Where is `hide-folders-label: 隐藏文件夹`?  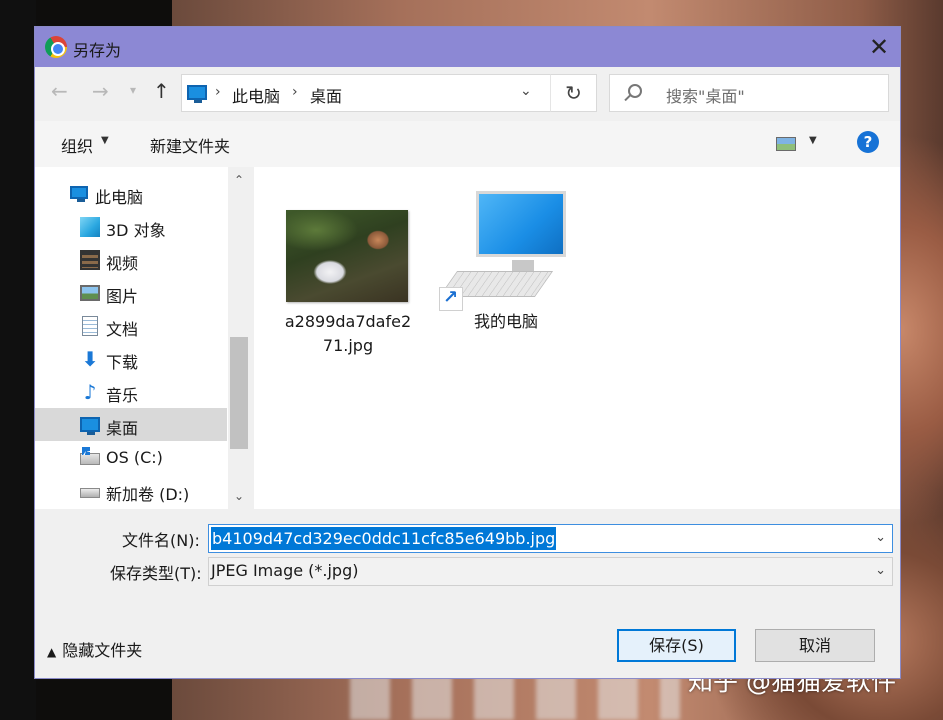
hide-folders-label: 隐藏文件夹 is located at coordinates (102, 650).